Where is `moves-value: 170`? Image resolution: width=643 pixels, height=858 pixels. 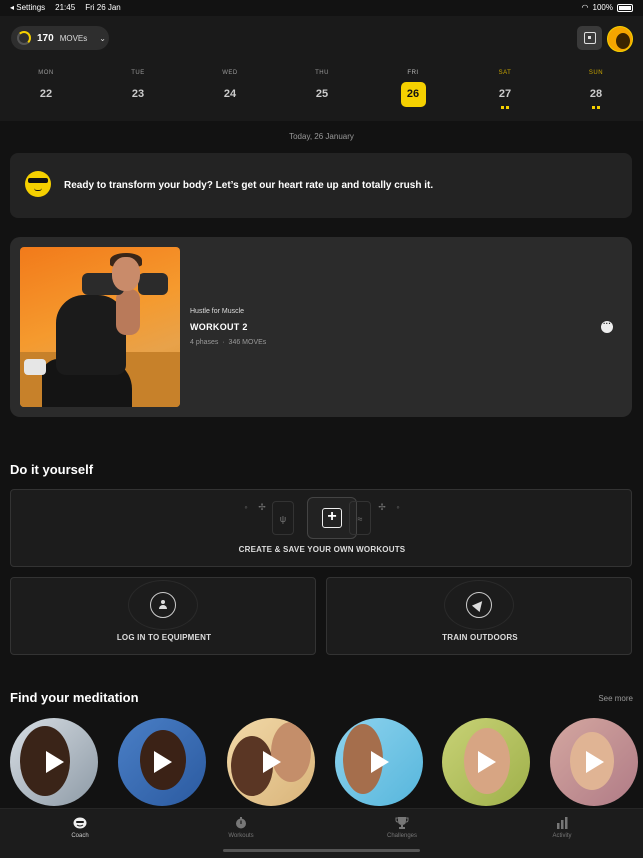 moves-value: 170 is located at coordinates (45, 38).